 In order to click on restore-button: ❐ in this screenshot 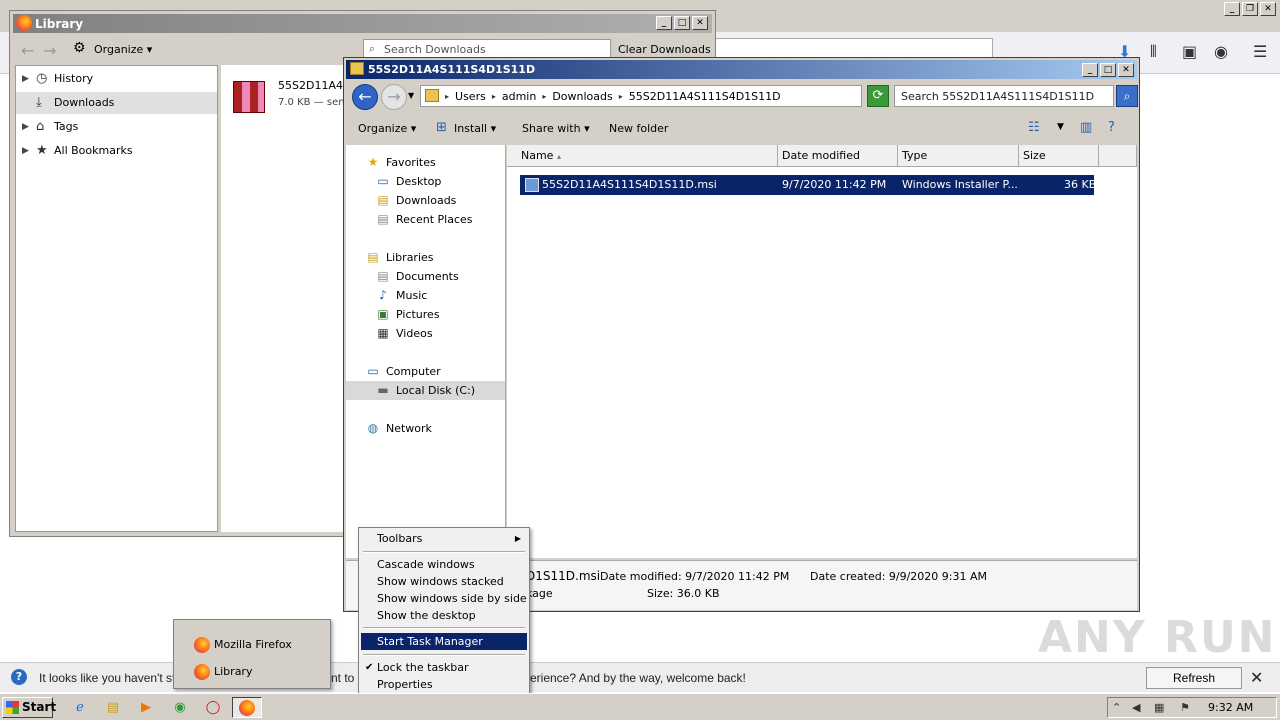, I will do `click(1250, 9)`.